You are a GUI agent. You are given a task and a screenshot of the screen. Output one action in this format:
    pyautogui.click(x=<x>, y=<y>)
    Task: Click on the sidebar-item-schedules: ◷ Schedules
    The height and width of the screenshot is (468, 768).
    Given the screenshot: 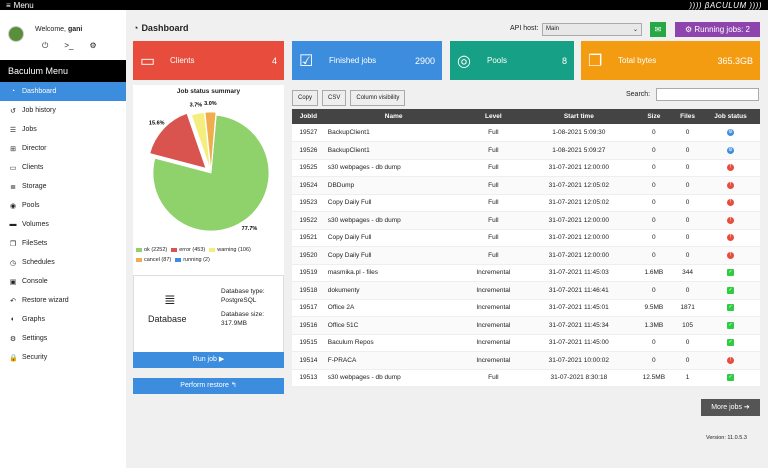 What is the action you would take?
    pyautogui.click(x=63, y=262)
    